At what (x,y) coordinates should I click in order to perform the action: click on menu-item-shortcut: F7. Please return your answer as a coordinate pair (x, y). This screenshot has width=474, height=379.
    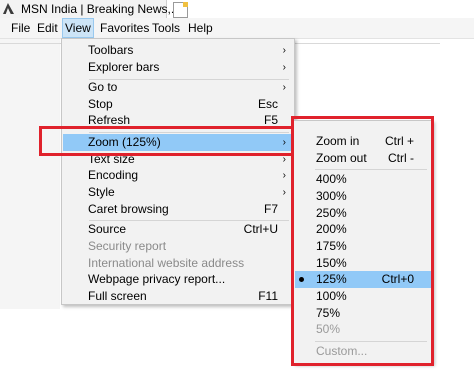
    Looking at the image, I should click on (270, 209).